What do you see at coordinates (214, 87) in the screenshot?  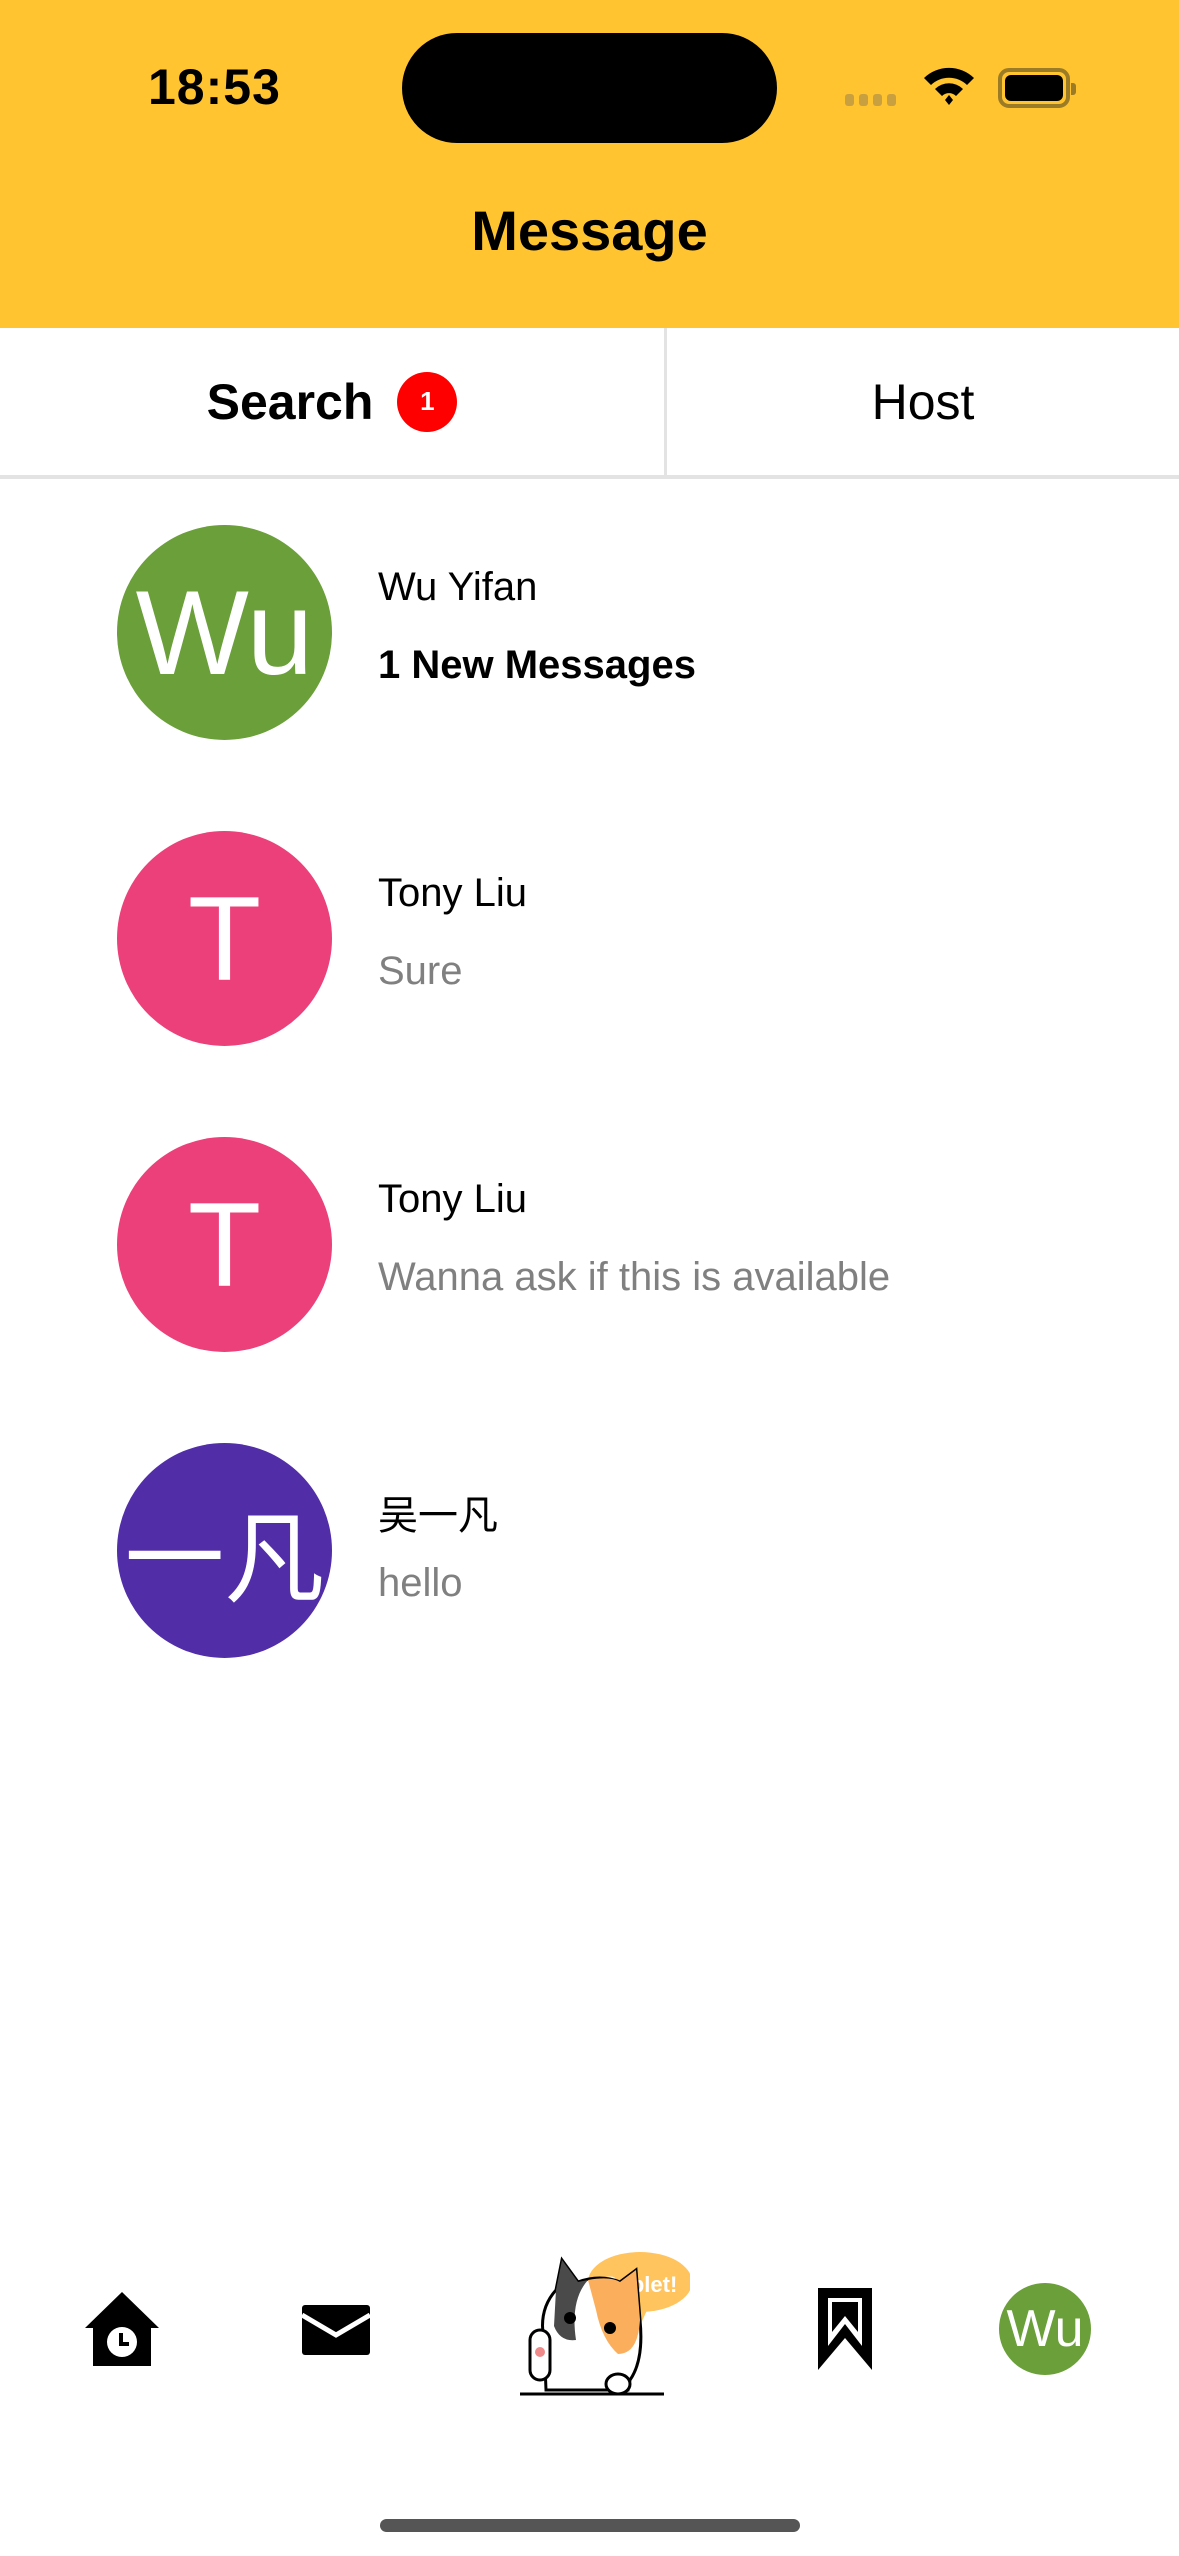 I see `status-time: 18:53` at bounding box center [214, 87].